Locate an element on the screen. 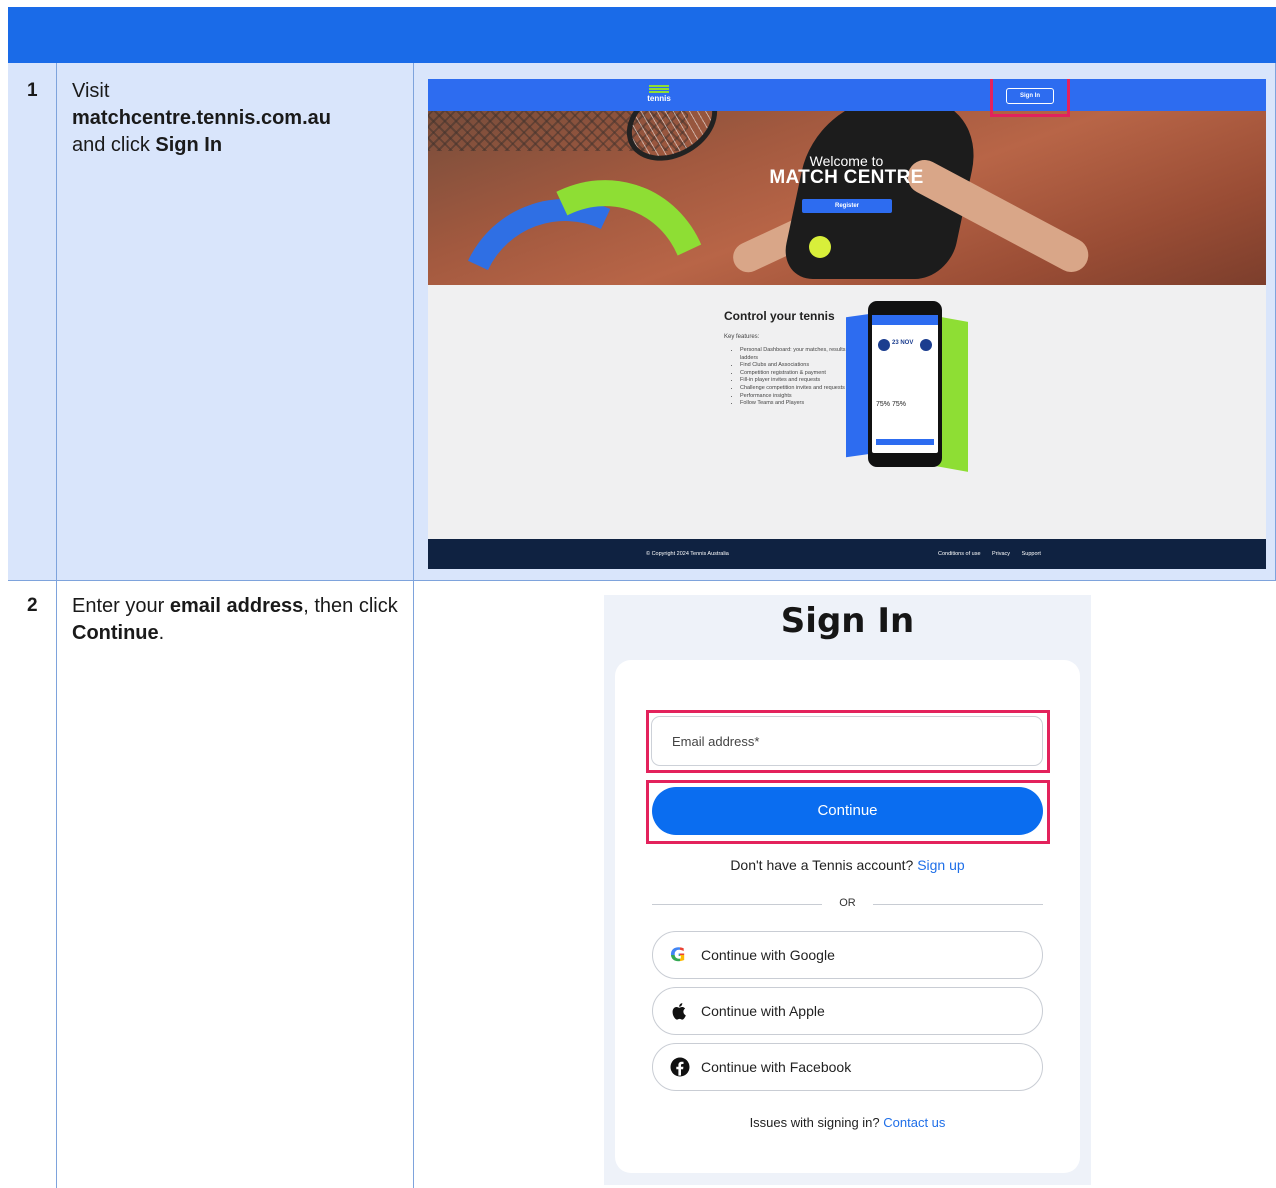  sign-in-highlight is located at coordinates (1030, 98).